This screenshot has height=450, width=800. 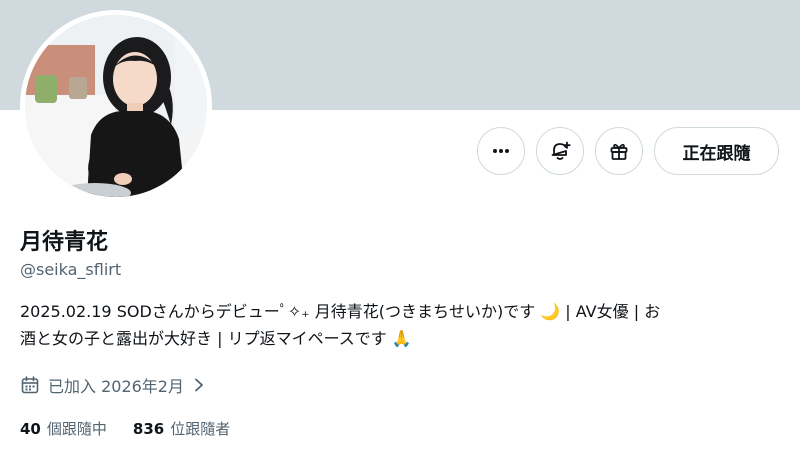 I want to click on follow-stats: 40 個跟隨中 836 位跟隨者, so click(x=125, y=428).